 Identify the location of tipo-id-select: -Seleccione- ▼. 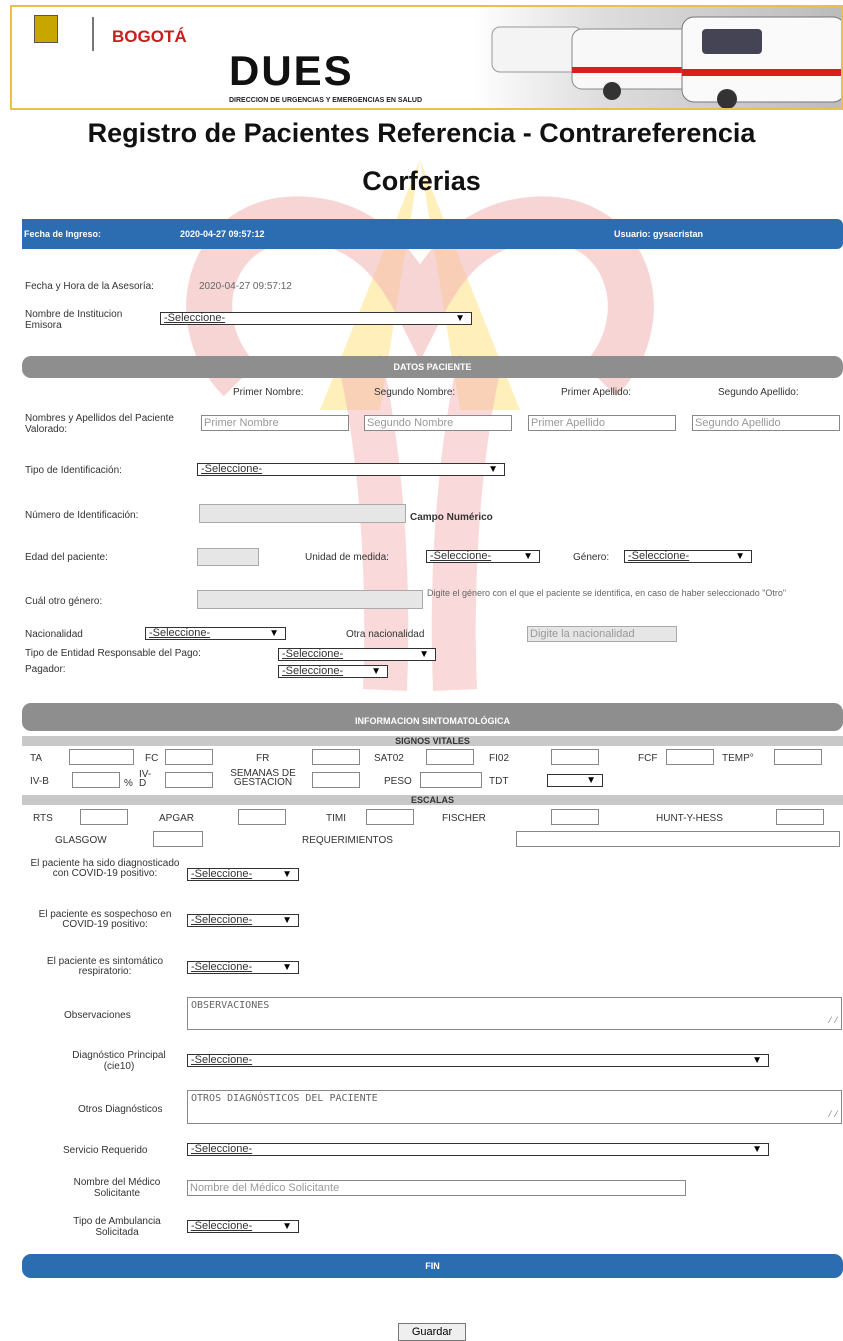
(351, 469).